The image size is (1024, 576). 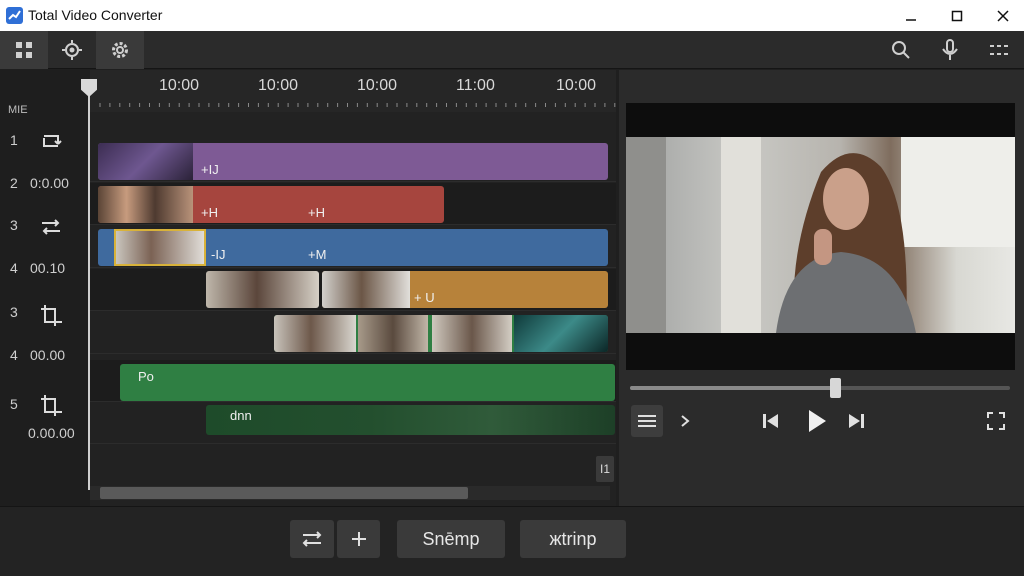 What do you see at coordinates (999, 50) in the screenshot?
I see `menu-dots-icon` at bounding box center [999, 50].